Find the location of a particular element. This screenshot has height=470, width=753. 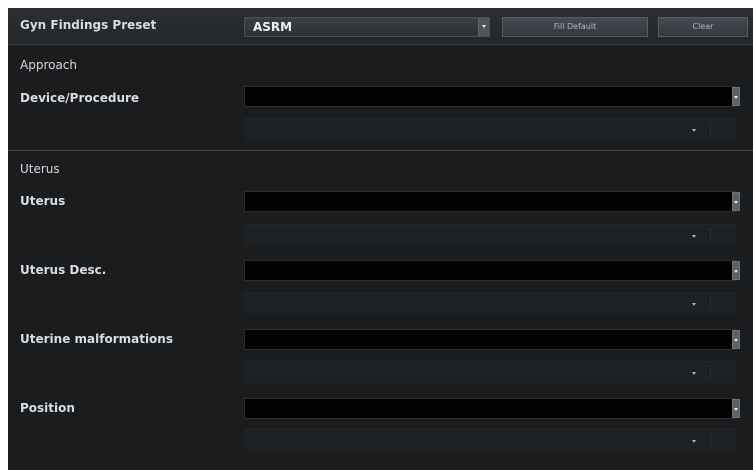

section-title-approach: Approach is located at coordinates (49, 65).